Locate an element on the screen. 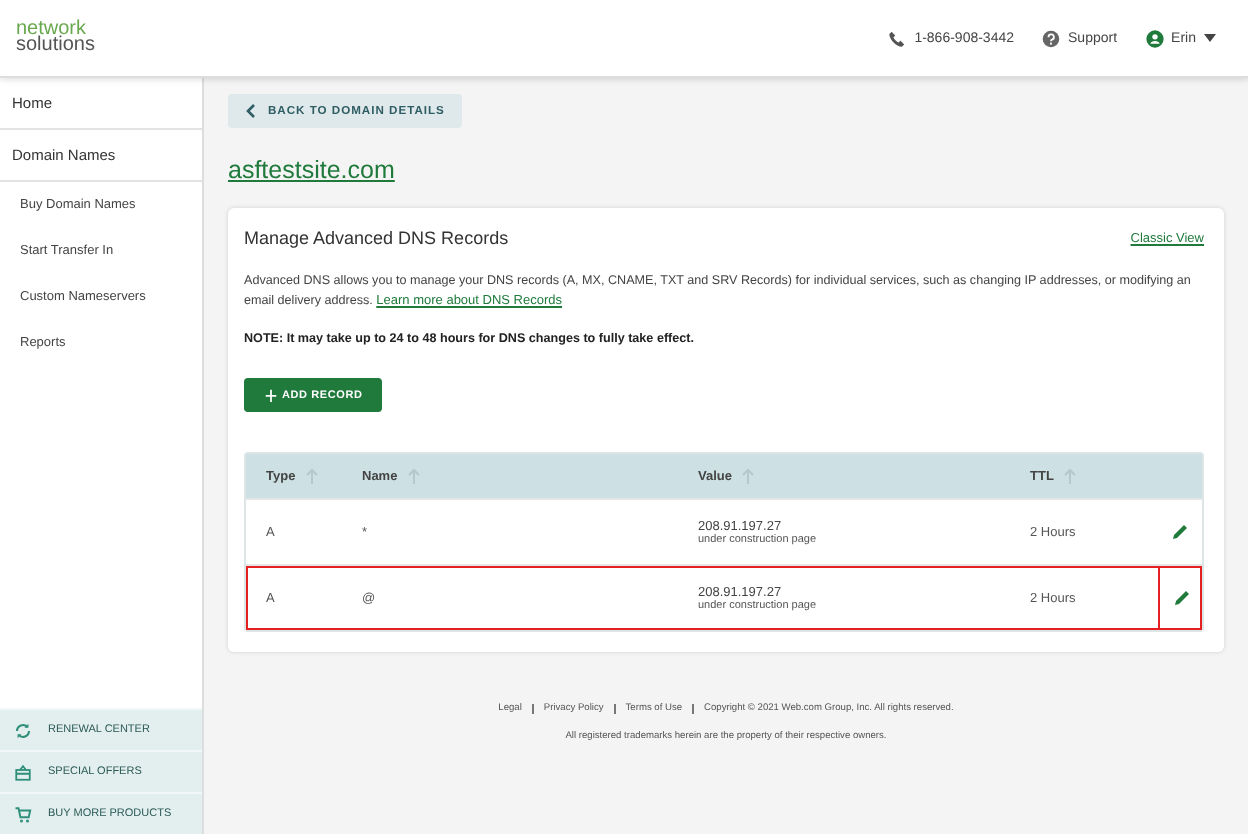 This screenshot has height=834, width=1248. refresh-icon is located at coordinates (23, 730).